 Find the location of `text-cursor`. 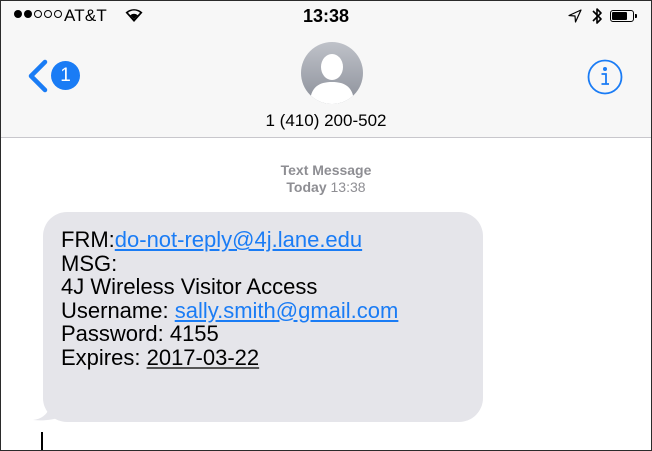

text-cursor is located at coordinates (42, 441).